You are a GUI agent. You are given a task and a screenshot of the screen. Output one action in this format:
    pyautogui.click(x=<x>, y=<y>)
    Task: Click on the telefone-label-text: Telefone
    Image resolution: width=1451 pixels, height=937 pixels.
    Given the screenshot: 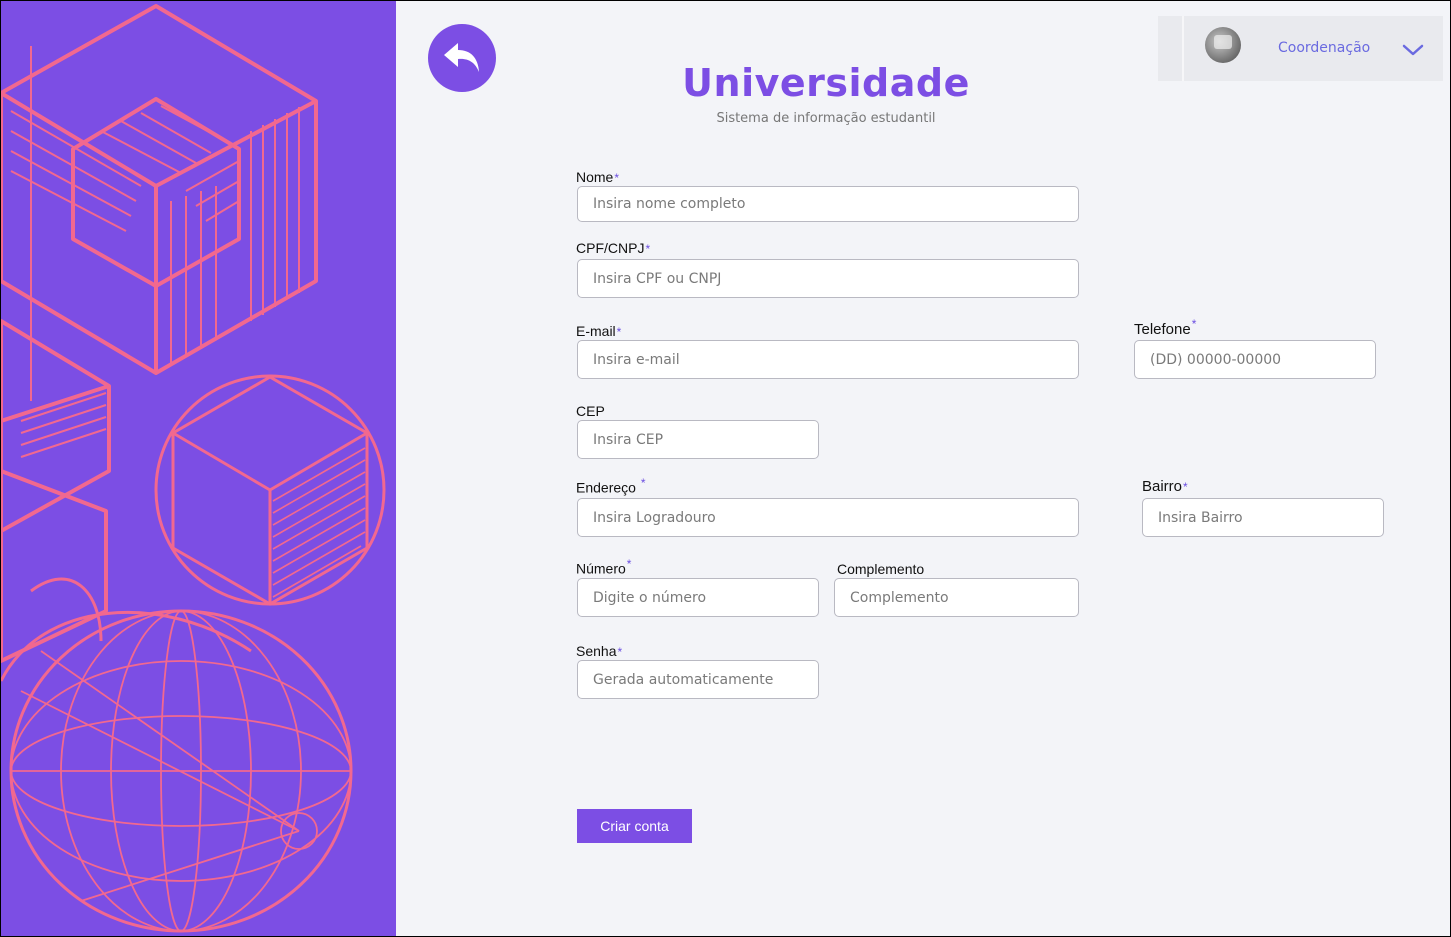 What is the action you would take?
    pyautogui.click(x=1162, y=329)
    